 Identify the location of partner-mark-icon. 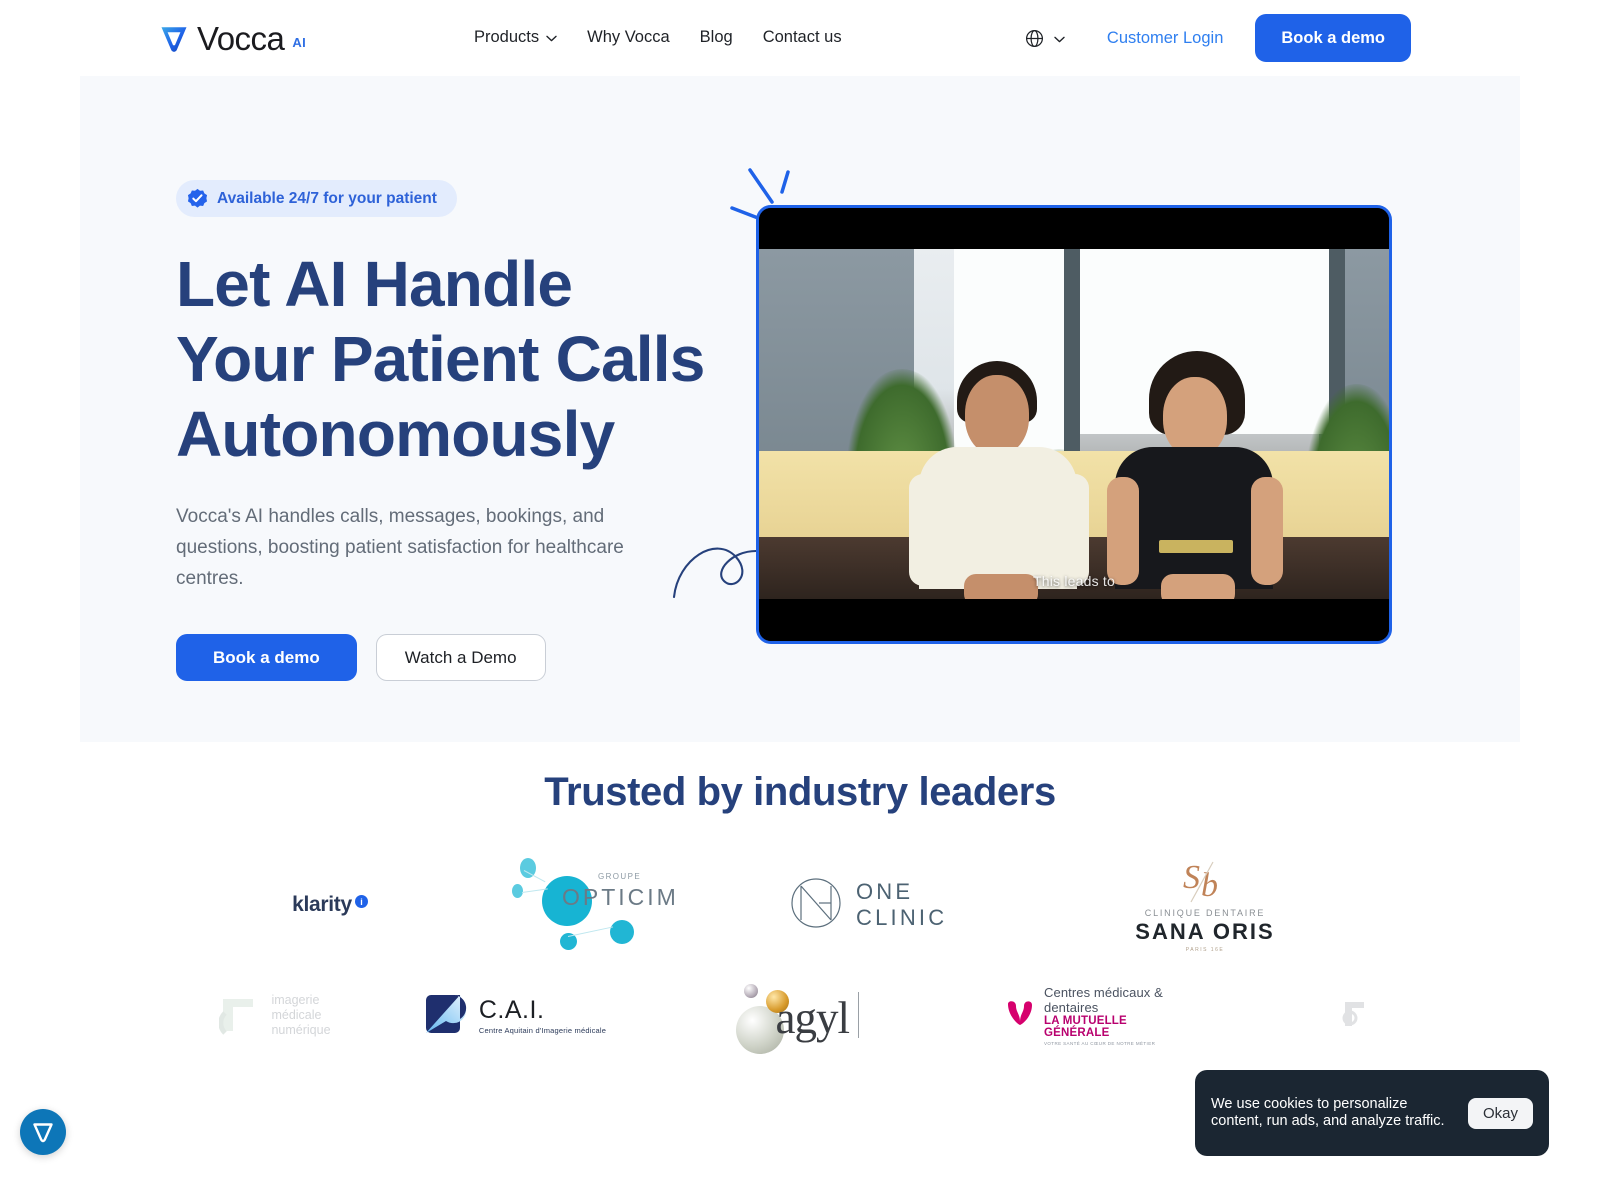
(1355, 1016).